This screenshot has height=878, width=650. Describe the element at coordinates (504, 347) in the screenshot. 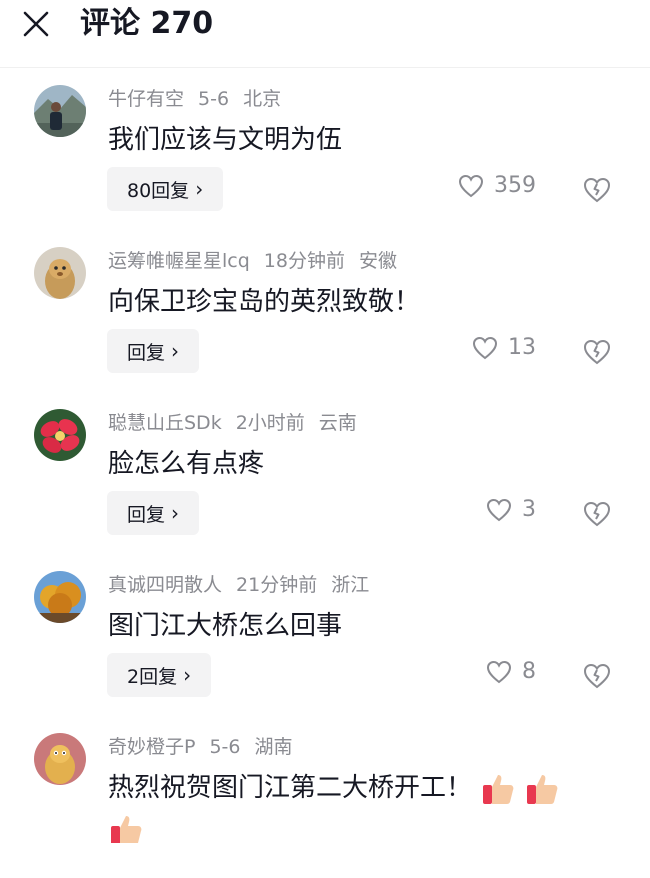

I see `like-button: 13` at that location.